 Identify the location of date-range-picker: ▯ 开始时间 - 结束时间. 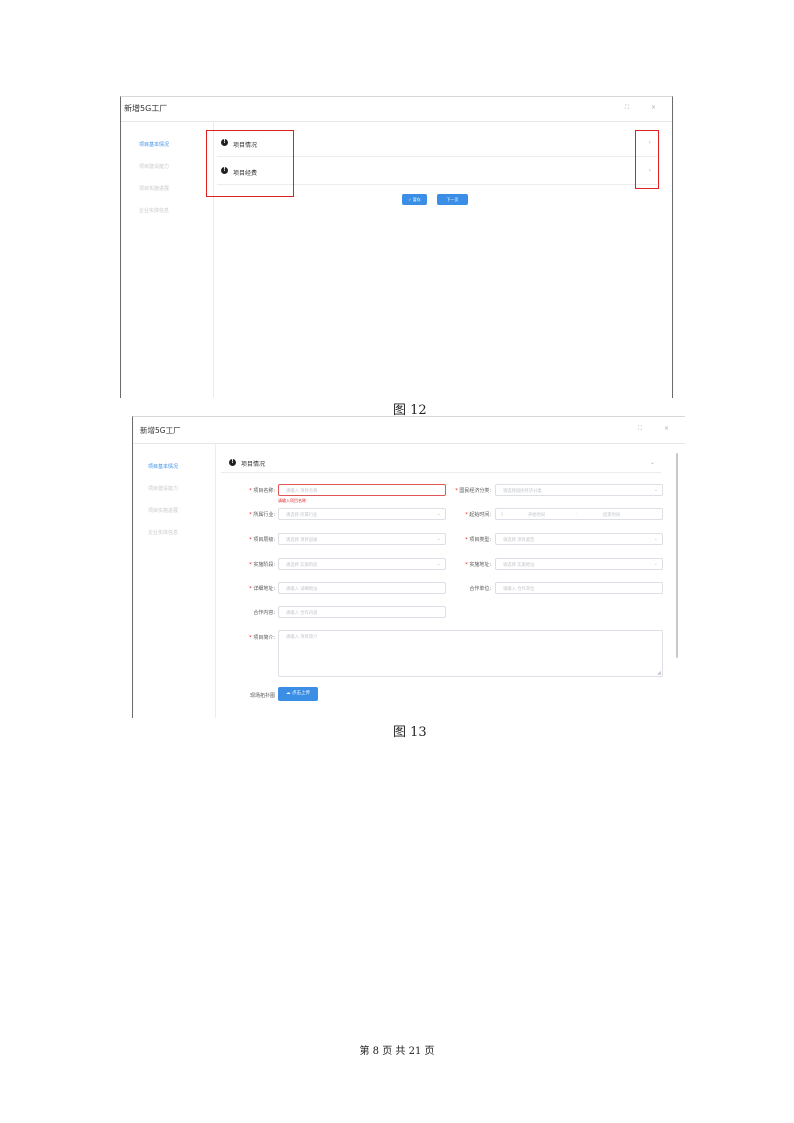
(579, 514).